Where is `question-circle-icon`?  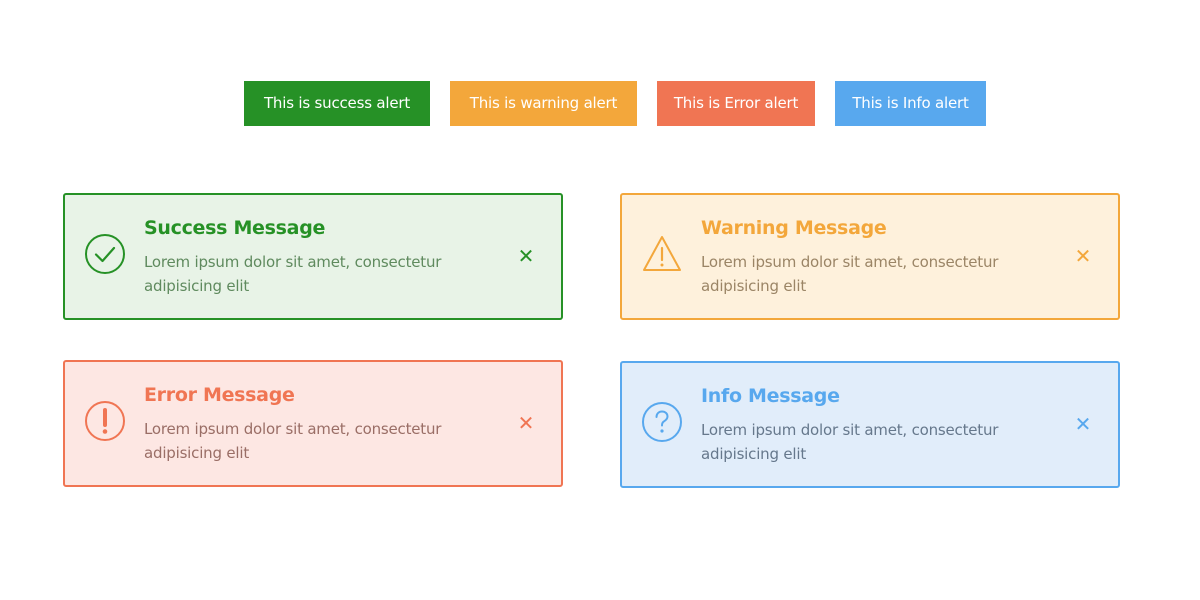
question-circle-icon is located at coordinates (662, 422).